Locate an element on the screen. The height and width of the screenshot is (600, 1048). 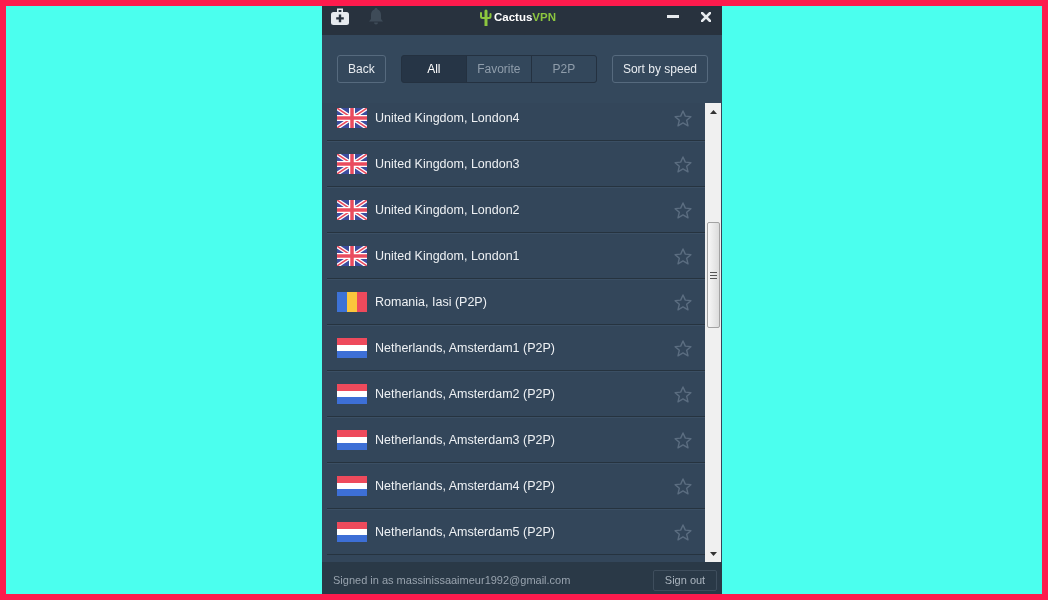
romania-flag-icon is located at coordinates (352, 302).